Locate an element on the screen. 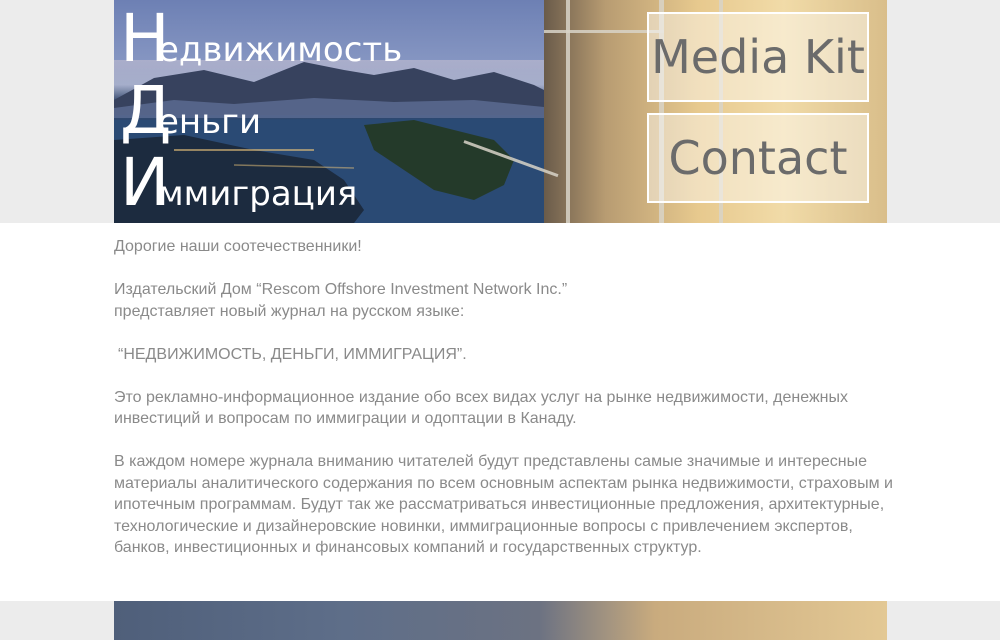  logo-initial: Д is located at coordinates (146, 110).